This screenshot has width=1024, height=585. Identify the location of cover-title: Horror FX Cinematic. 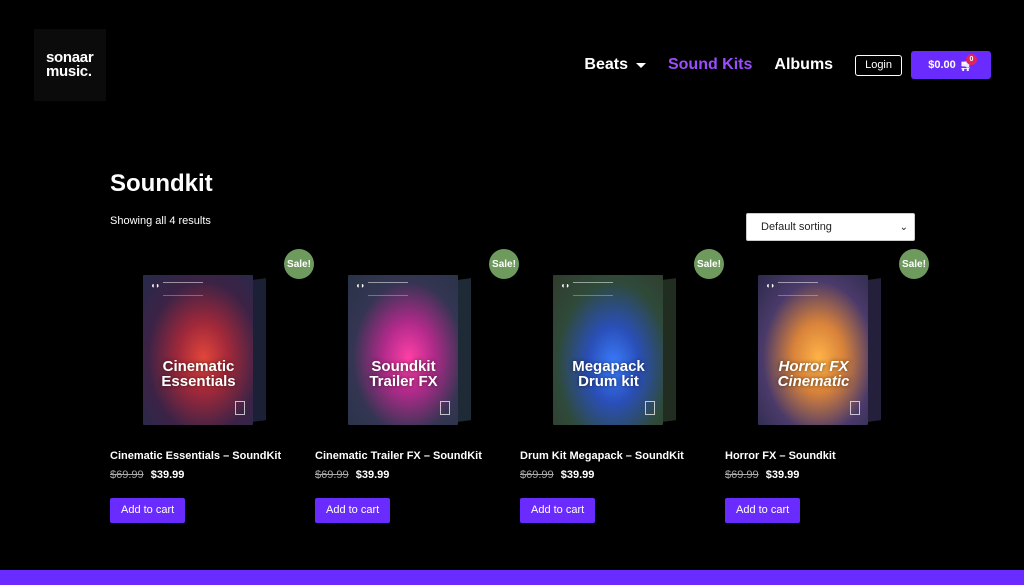
(813, 374).